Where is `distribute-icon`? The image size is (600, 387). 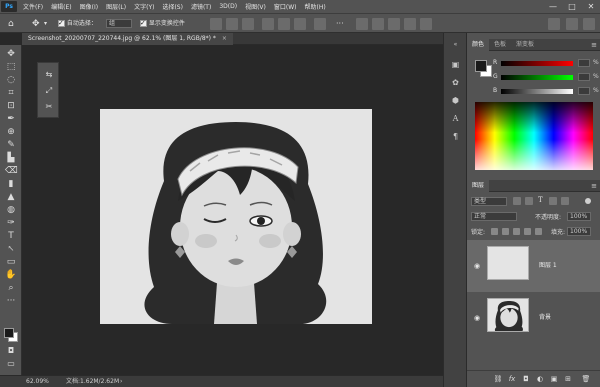
distribute-icon is located at coordinates (320, 24).